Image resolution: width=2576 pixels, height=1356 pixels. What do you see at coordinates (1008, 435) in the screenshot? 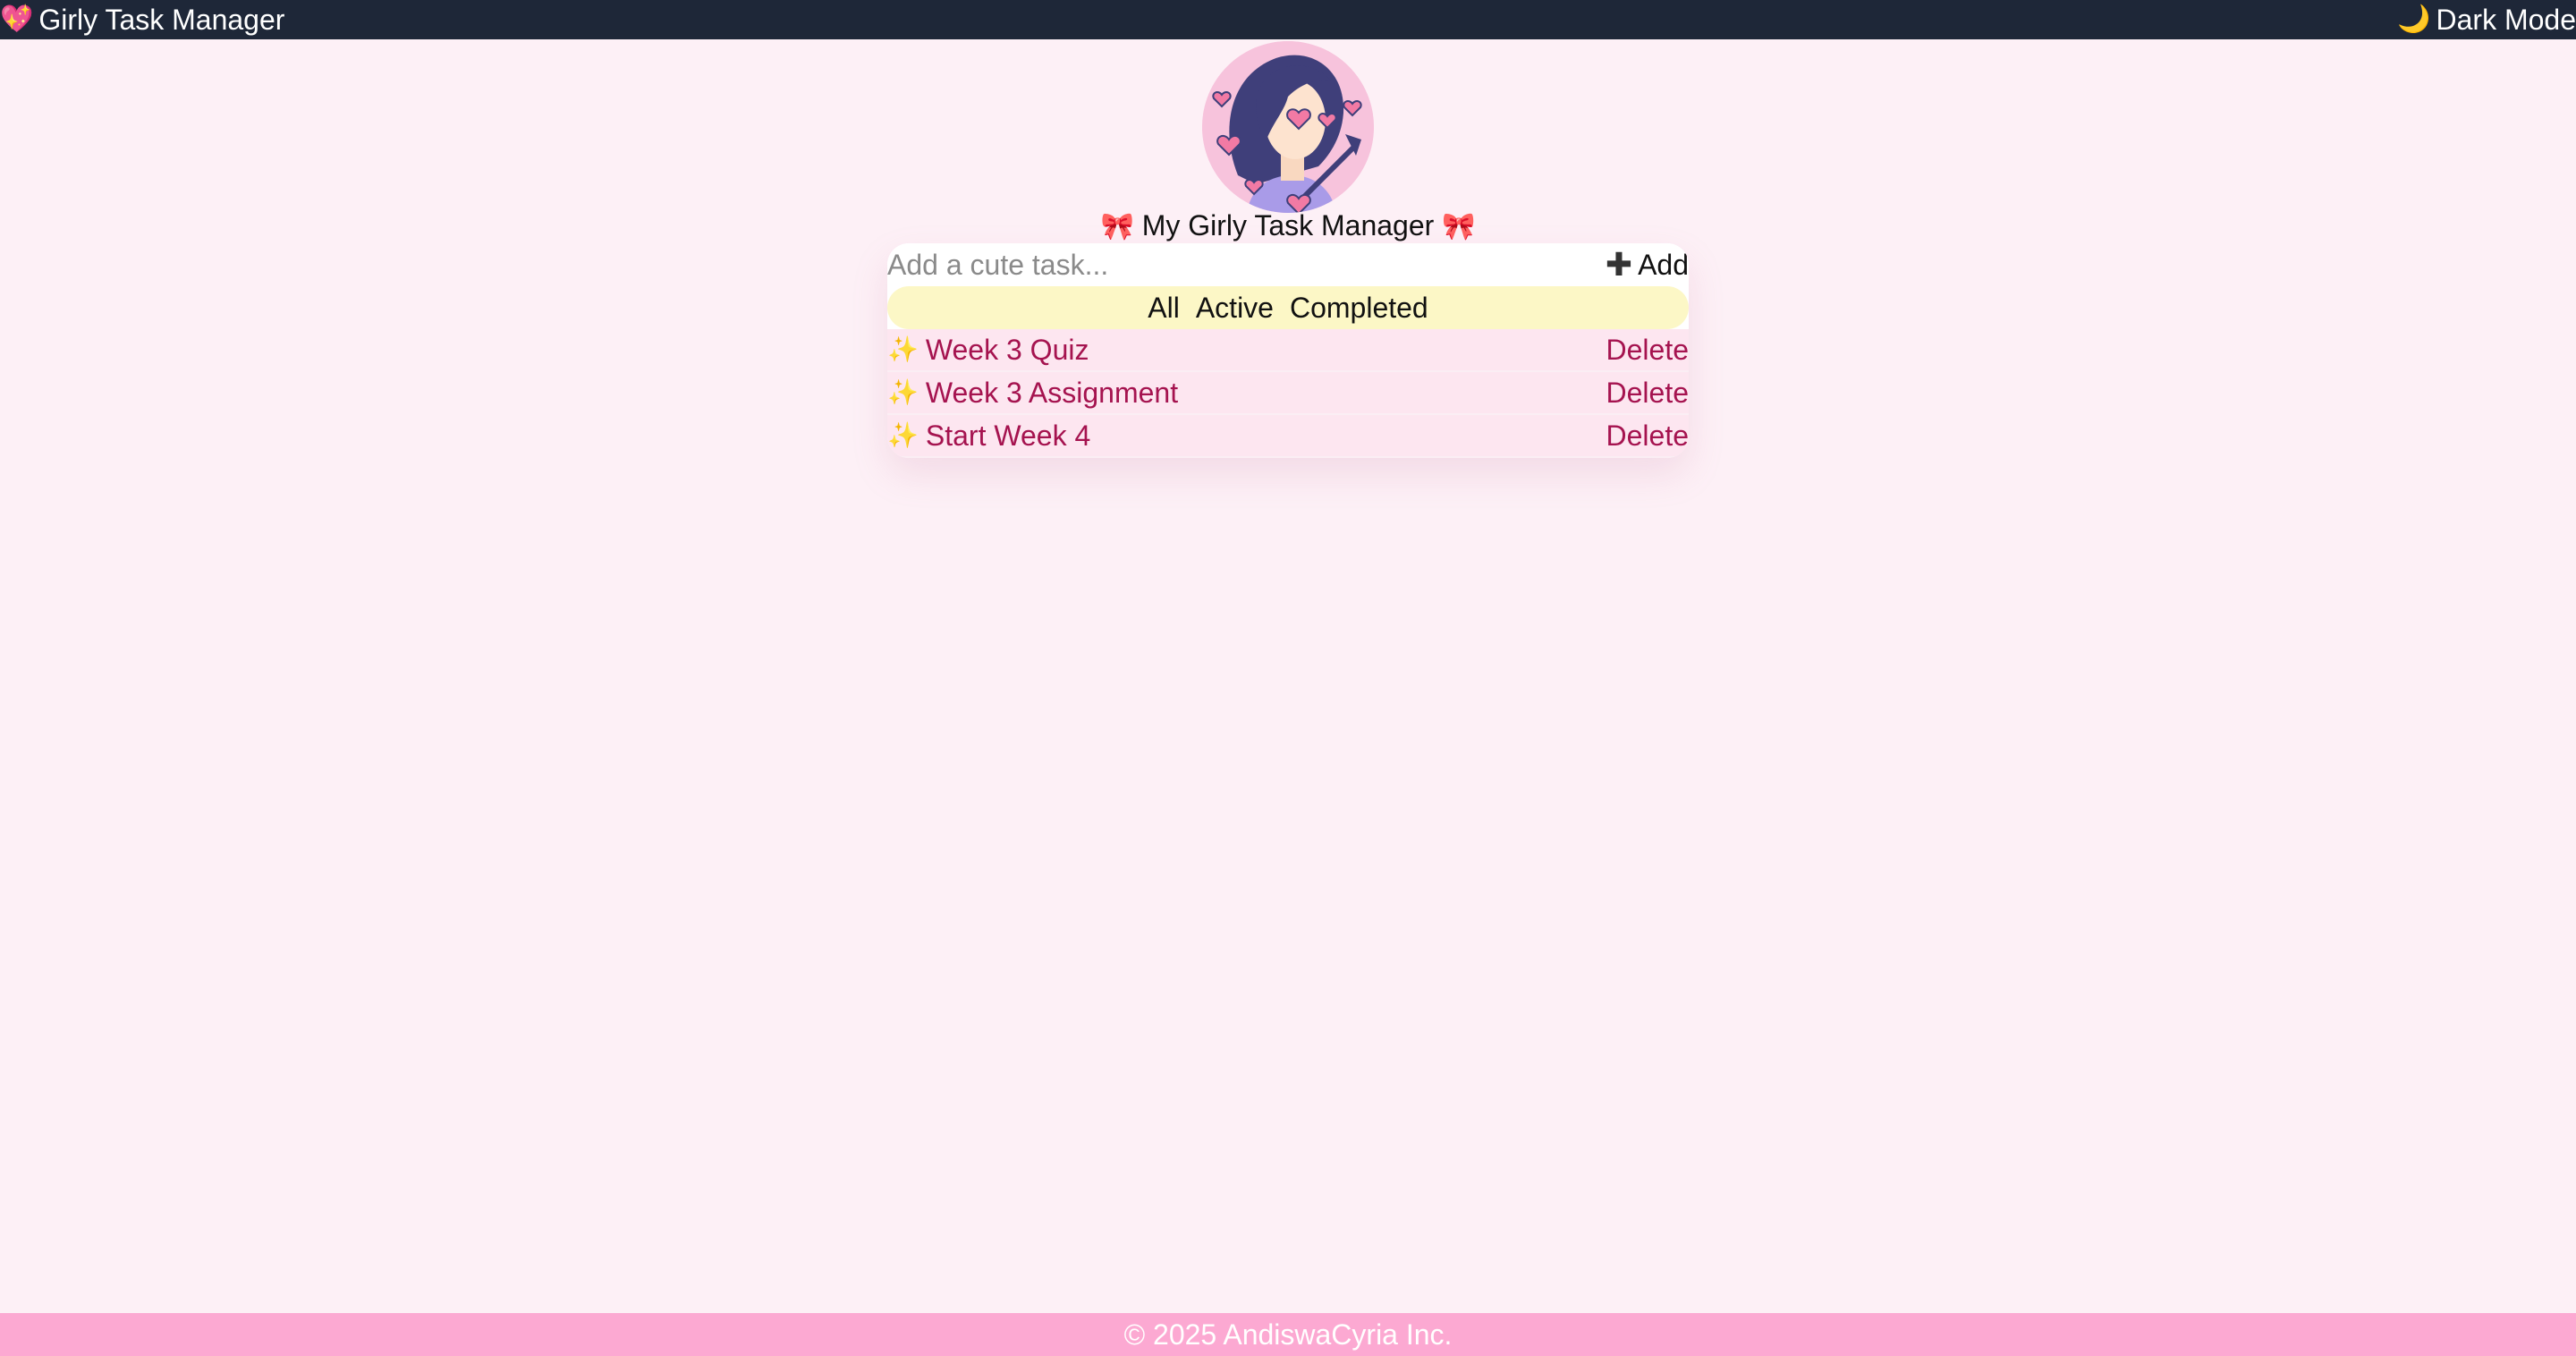
I see `task-title: Start Week 4` at bounding box center [1008, 435].